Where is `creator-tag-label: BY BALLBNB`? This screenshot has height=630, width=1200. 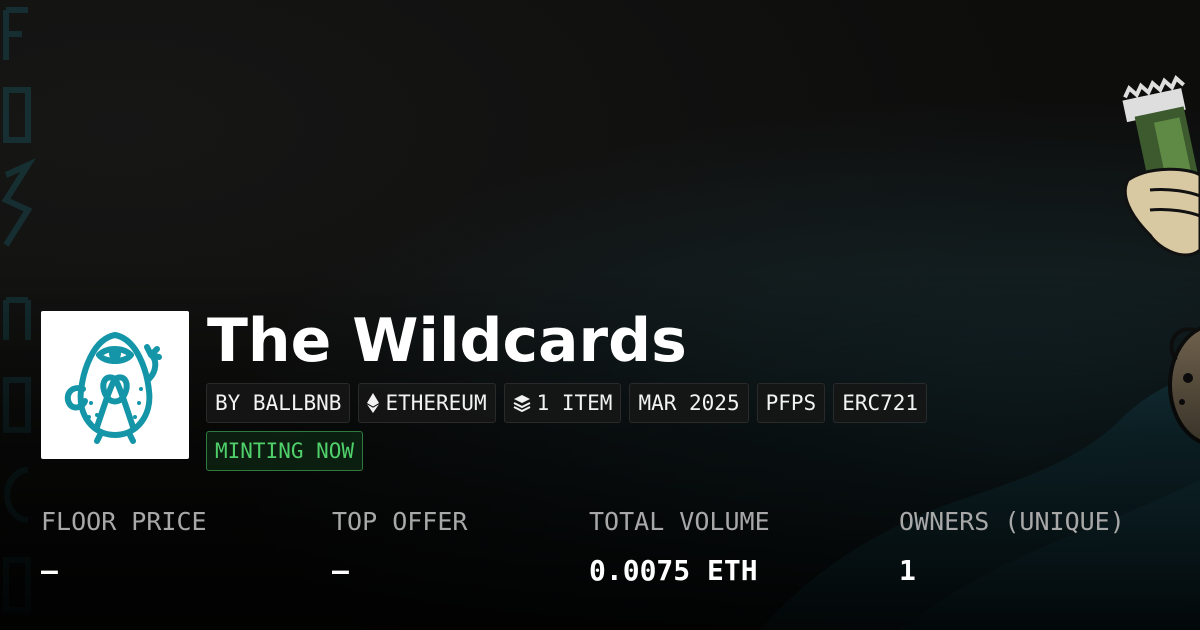 creator-tag-label: BY BALLBNB is located at coordinates (278, 403).